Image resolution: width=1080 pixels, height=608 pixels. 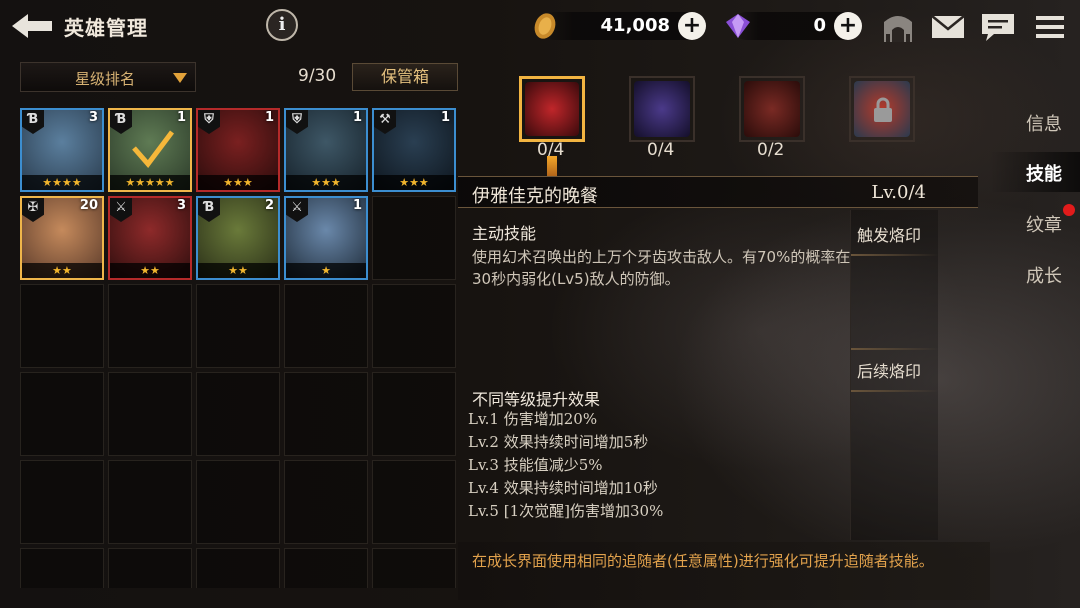 What do you see at coordinates (718, 192) in the screenshot?
I see `skill-header: 伊雅佳克的晚餐 Lv.0/4` at bounding box center [718, 192].